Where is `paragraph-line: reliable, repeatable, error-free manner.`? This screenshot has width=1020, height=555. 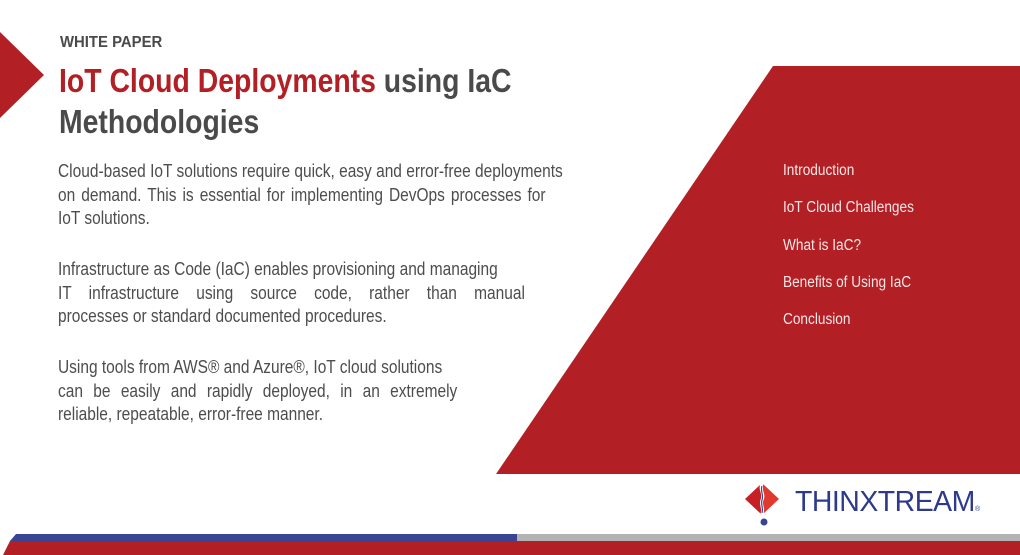
paragraph-line: reliable, repeatable, error-free manner. is located at coordinates (191, 414).